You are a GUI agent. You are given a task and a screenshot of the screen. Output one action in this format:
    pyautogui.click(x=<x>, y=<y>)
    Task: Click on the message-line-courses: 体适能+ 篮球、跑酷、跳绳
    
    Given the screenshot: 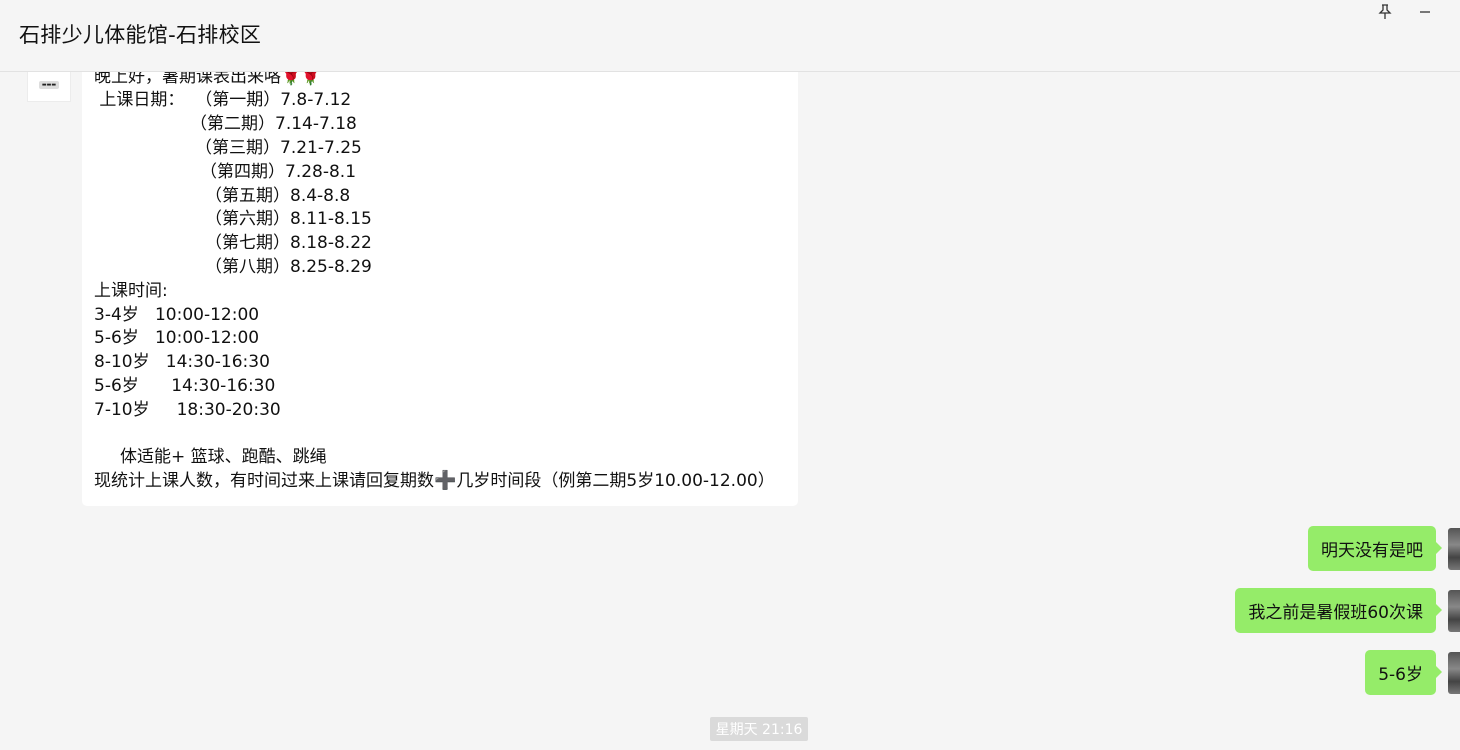 What is the action you would take?
    pyautogui.click(x=223, y=457)
    